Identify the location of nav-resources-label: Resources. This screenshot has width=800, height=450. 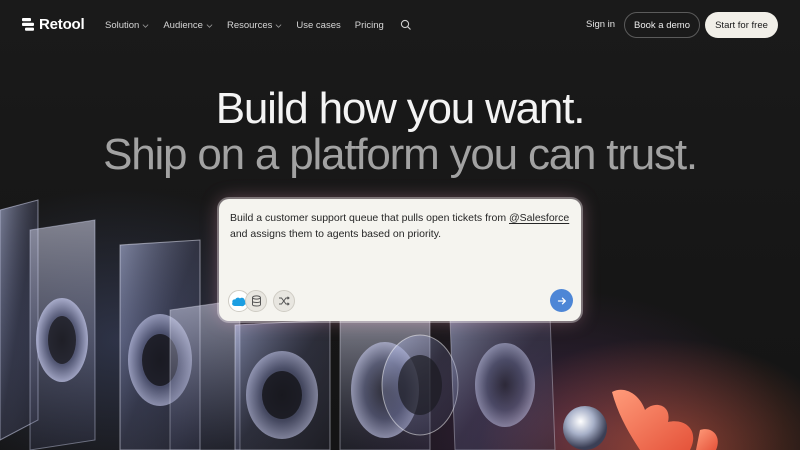
(249, 25).